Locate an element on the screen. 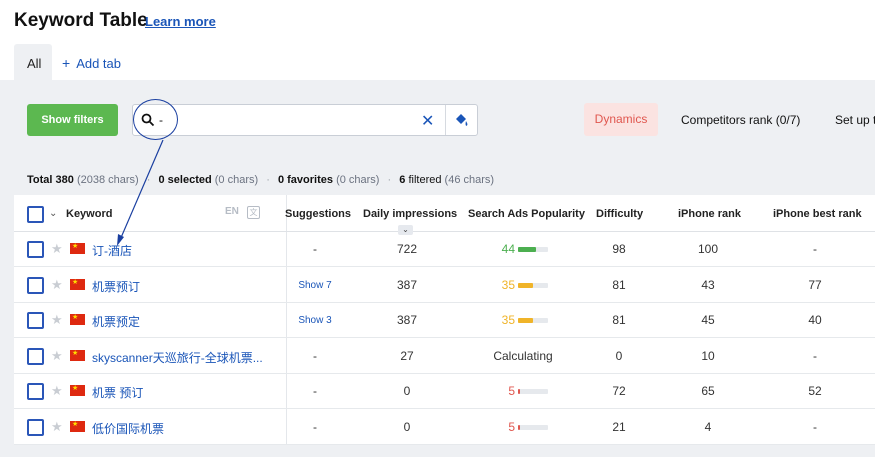  keyword-link: 订-酒店 is located at coordinates (112, 250).